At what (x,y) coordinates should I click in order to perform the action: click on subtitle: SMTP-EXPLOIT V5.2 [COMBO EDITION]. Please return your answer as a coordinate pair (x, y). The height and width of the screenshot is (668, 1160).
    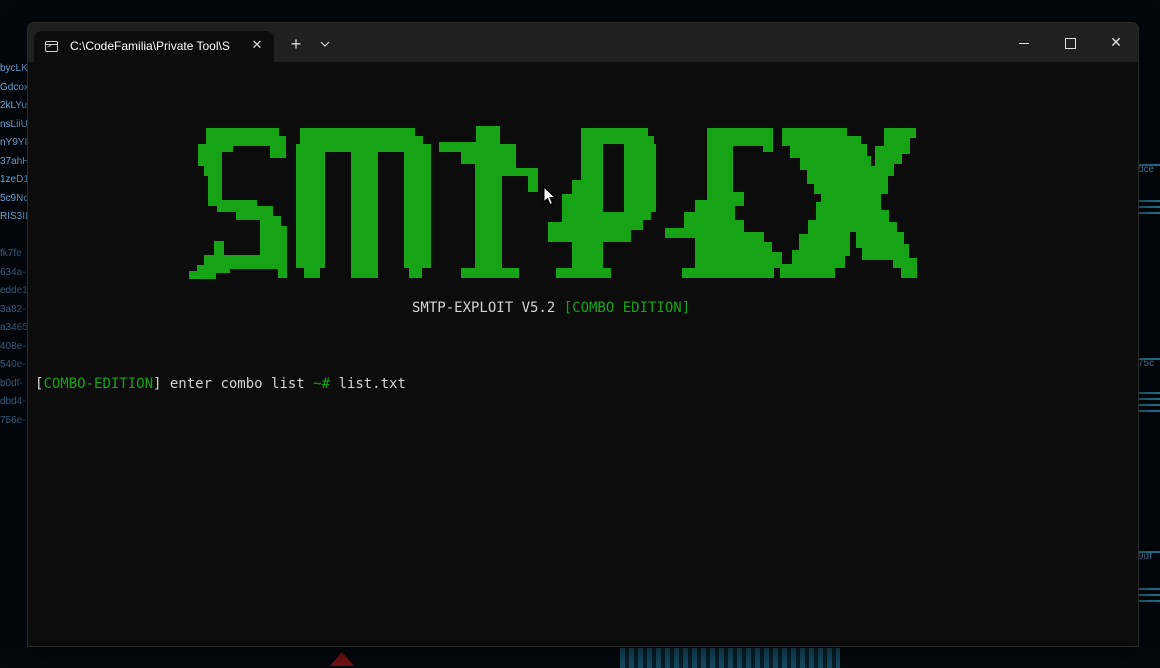
    Looking at the image, I should click on (551, 308).